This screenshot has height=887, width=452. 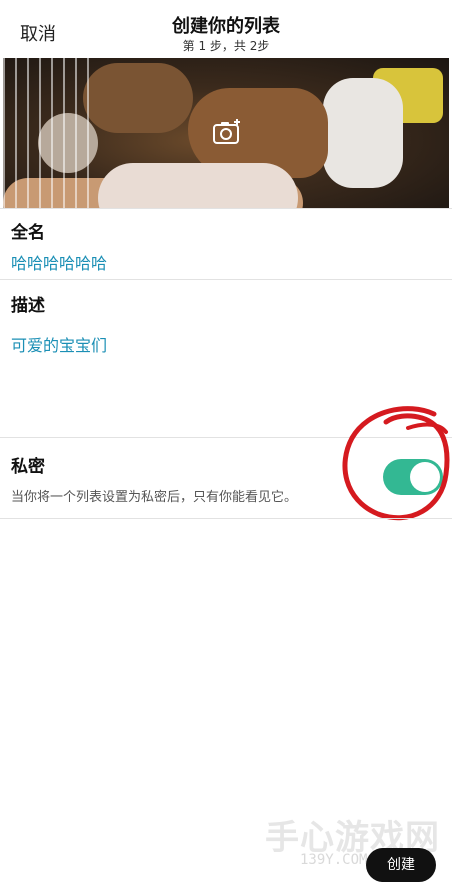 I want to click on description-field: 可爱的宝宝们, so click(x=59, y=344).